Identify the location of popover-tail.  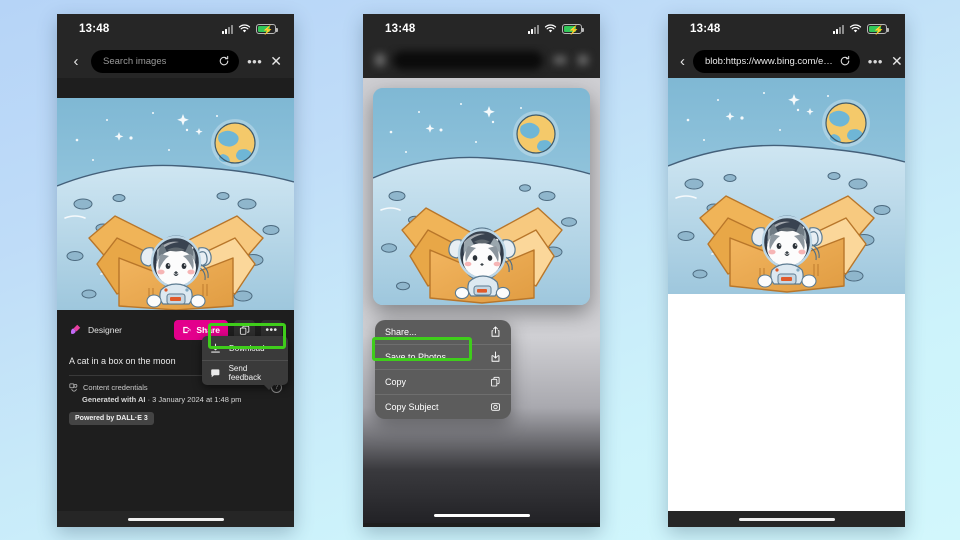
(269, 387).